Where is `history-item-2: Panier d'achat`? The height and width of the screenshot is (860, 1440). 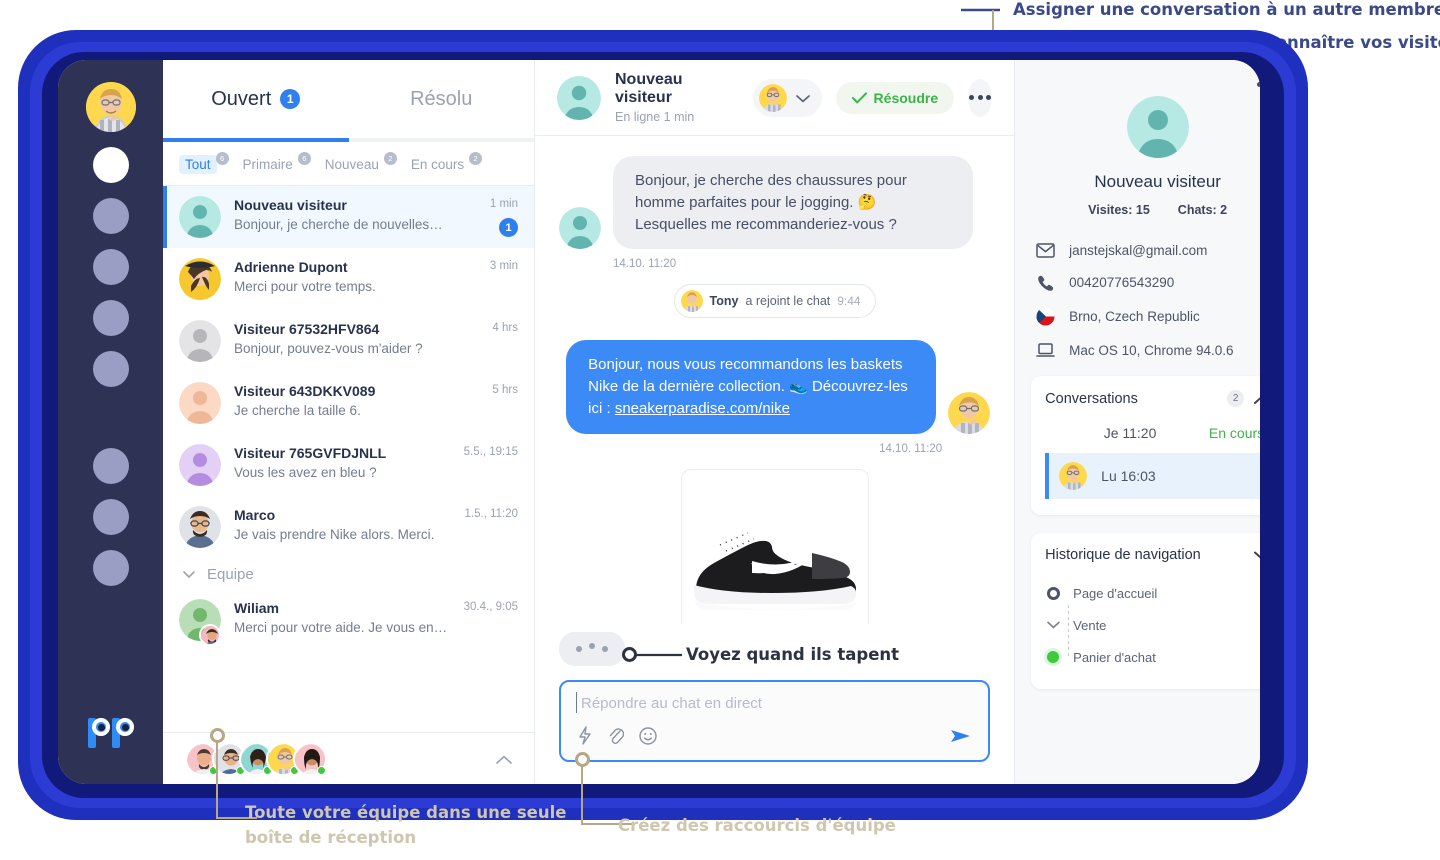
history-item-2: Panier d'achat is located at coordinates (1152, 657).